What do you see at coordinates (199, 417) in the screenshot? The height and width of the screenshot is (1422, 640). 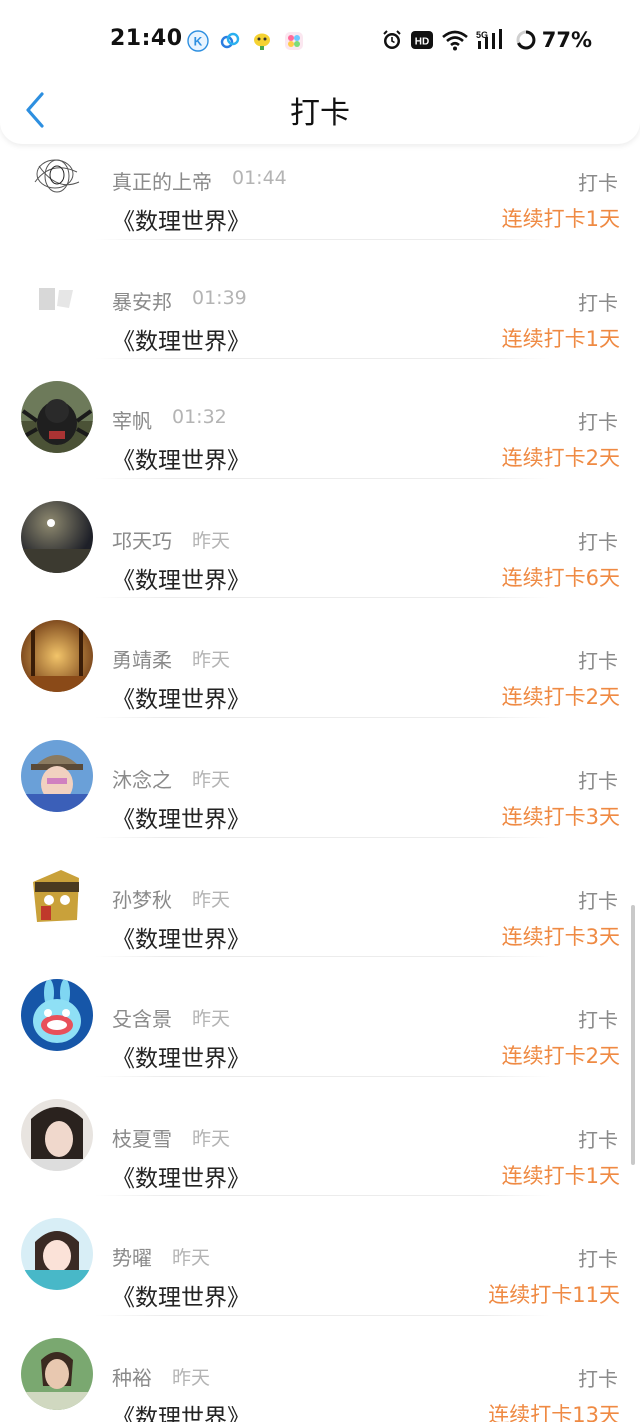 I see `checkin-time: 01:32` at bounding box center [199, 417].